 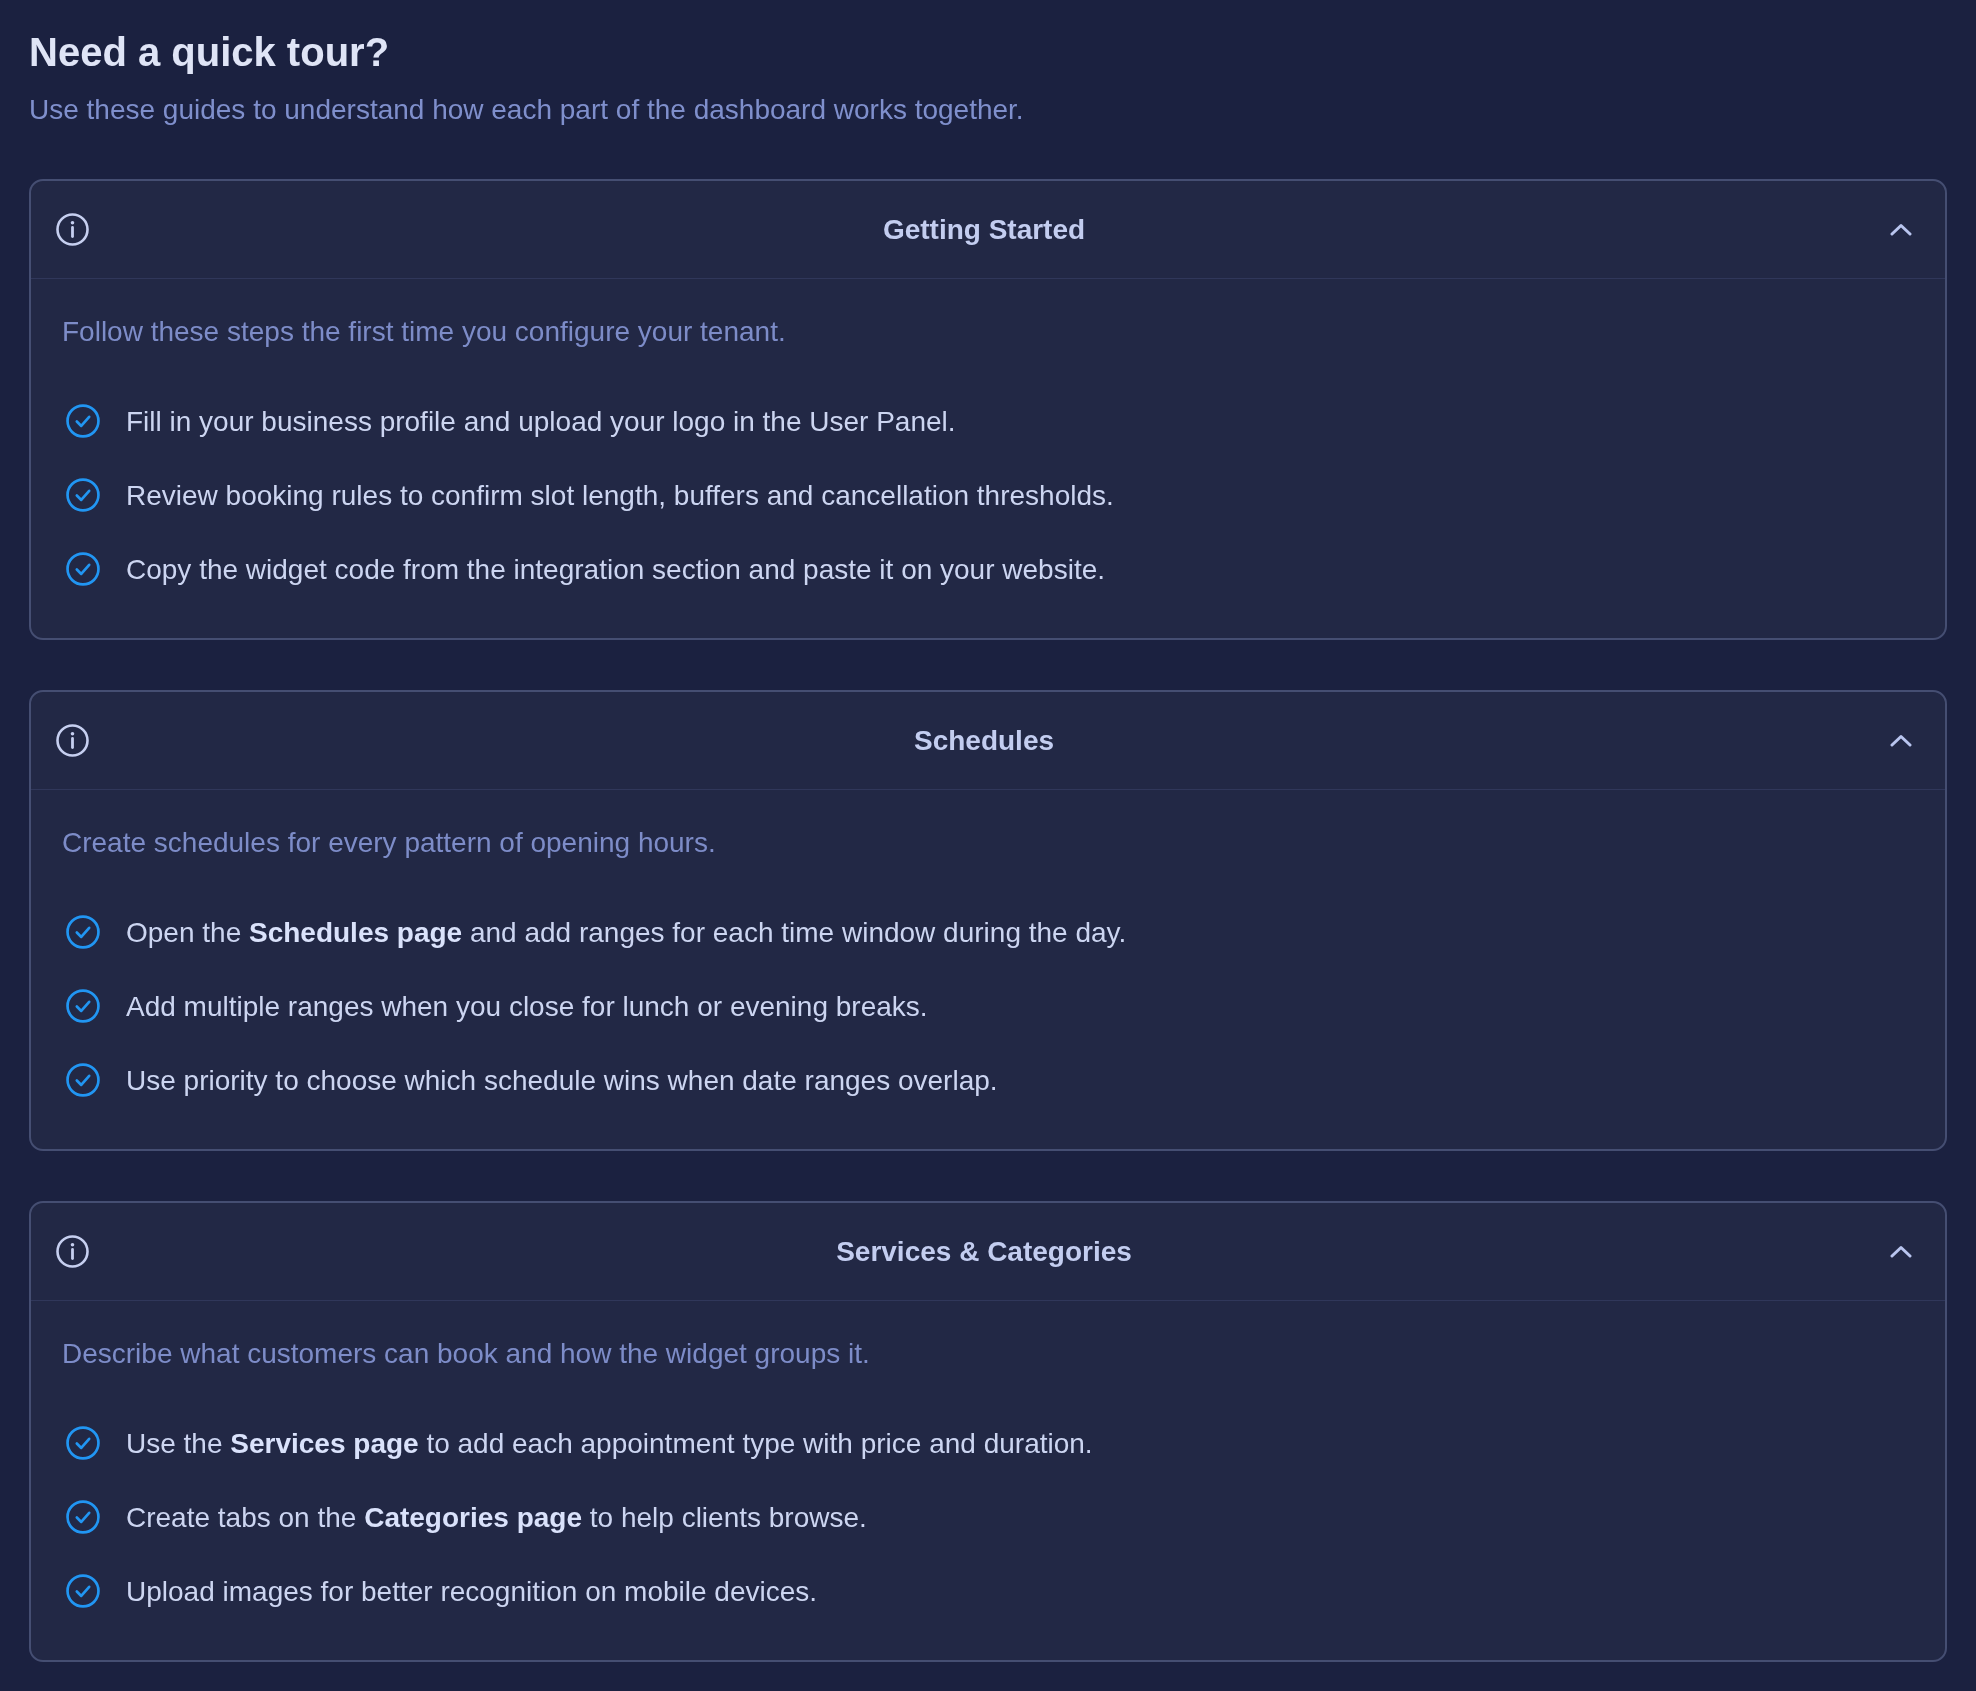 What do you see at coordinates (620, 495) in the screenshot?
I see `step-text: Review booking rules to confirm slot length, buffers and cancellation thresholds.` at bounding box center [620, 495].